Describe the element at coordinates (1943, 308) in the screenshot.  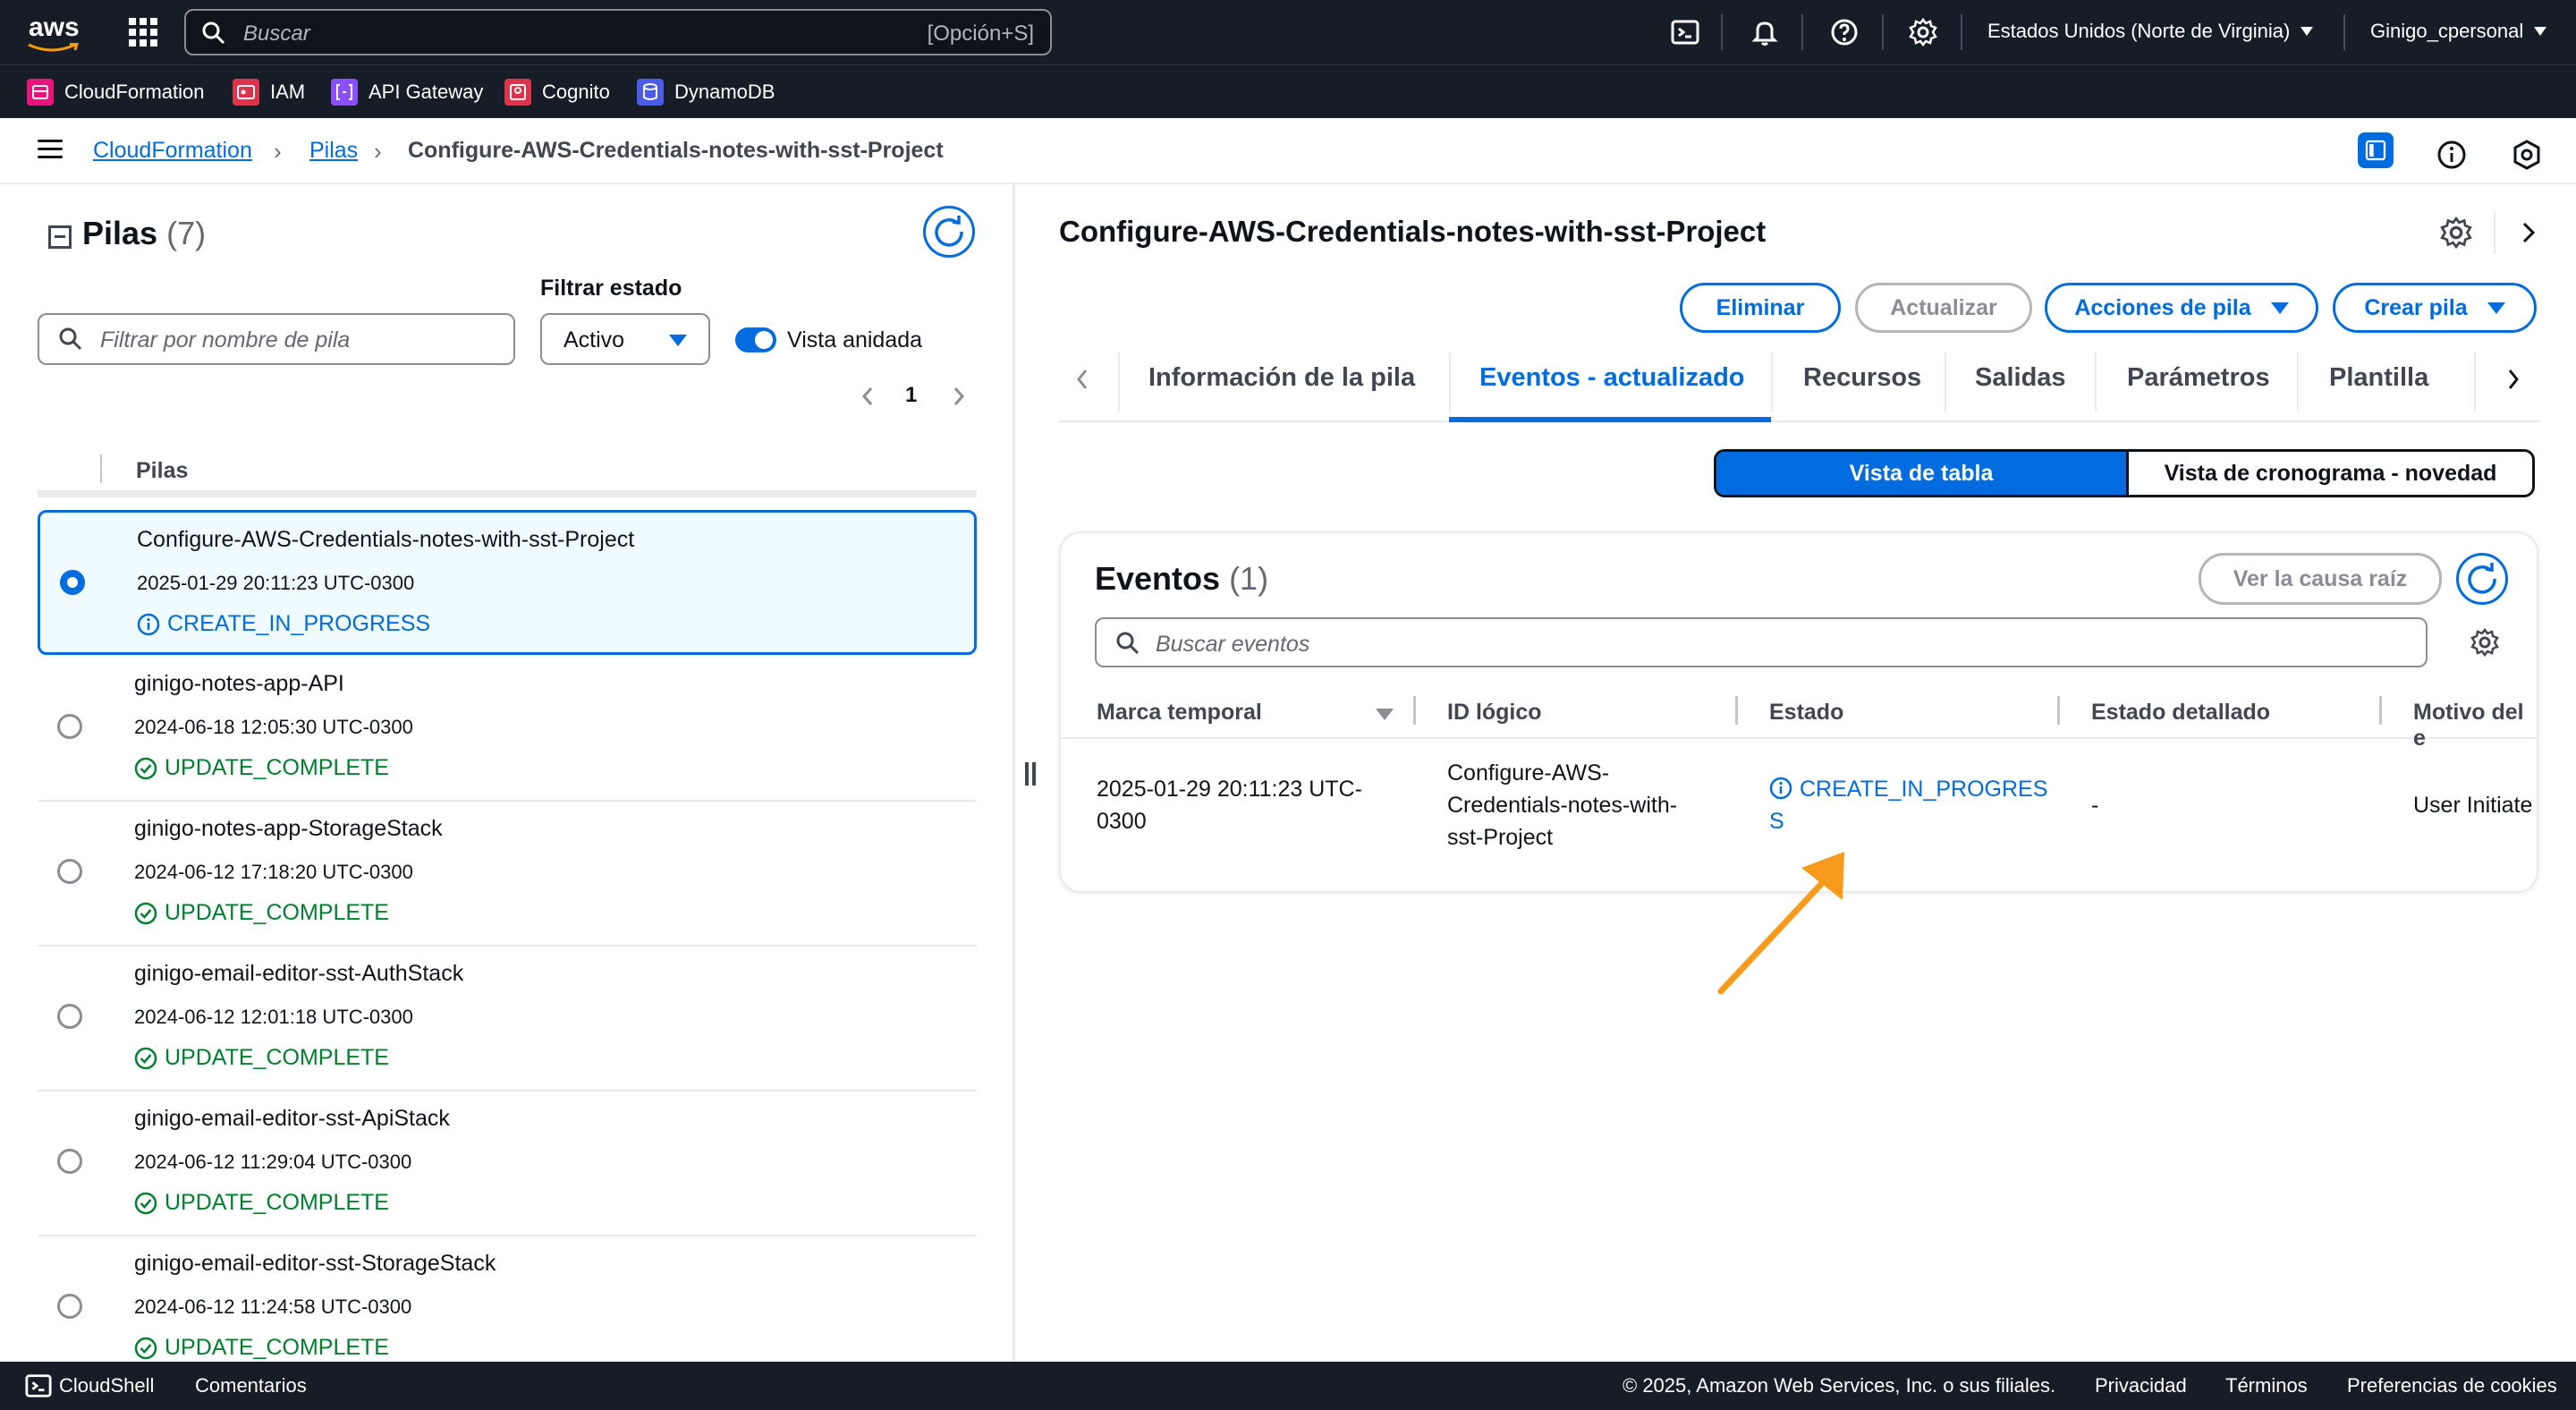
I see `update-button: Actualizar` at that location.